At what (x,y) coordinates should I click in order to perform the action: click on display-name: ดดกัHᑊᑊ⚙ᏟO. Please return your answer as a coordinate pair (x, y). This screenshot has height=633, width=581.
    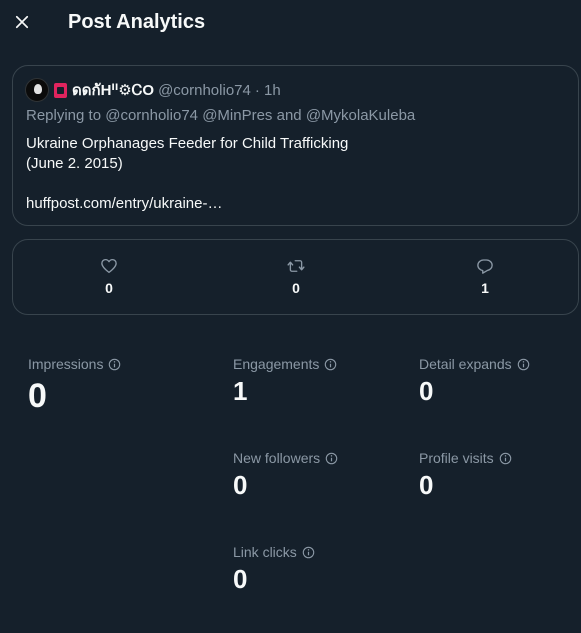
    Looking at the image, I should click on (113, 90).